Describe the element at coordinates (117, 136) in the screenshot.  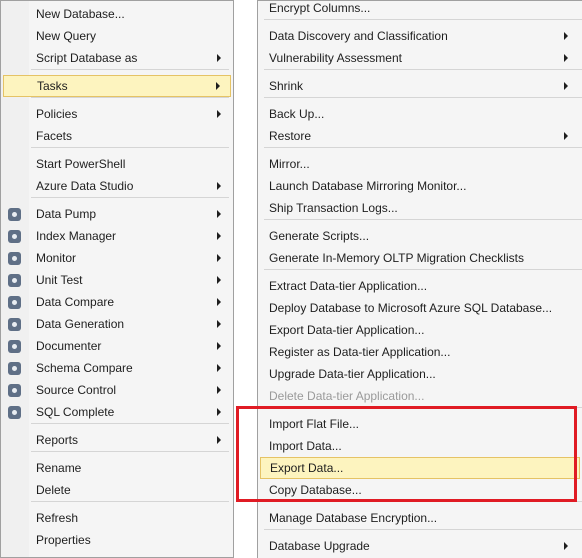
I see `menu-item-facets: Facets` at that location.